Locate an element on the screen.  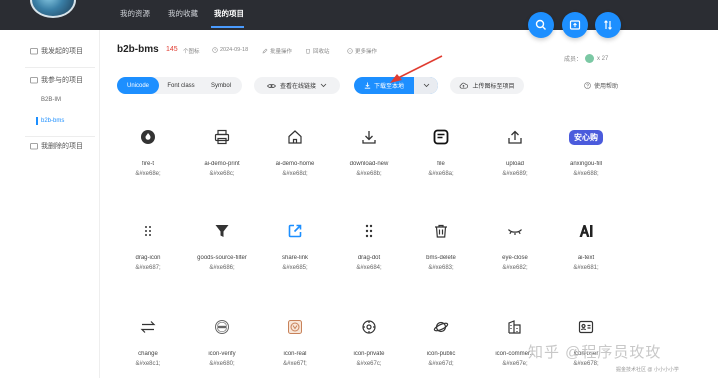
trash-icon is located at coordinates (441, 231).